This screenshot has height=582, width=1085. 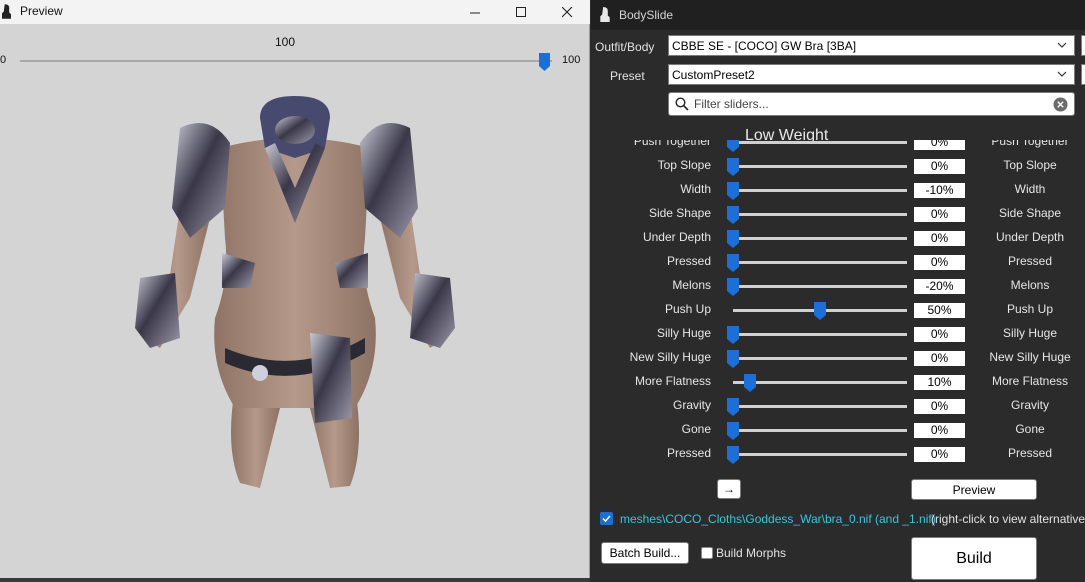 What do you see at coordinates (285, 42) in the screenshot?
I see `preview-slider-value: 100` at bounding box center [285, 42].